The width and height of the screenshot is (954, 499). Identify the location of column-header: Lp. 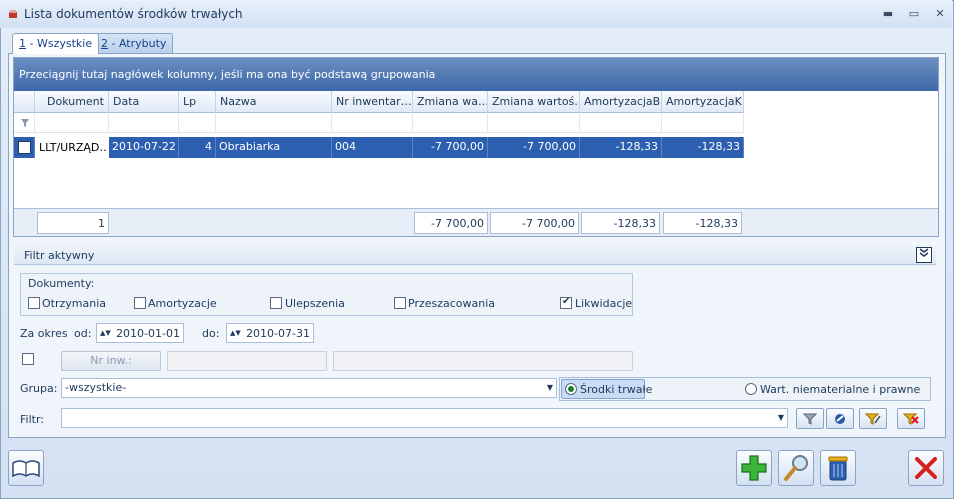
(197, 102).